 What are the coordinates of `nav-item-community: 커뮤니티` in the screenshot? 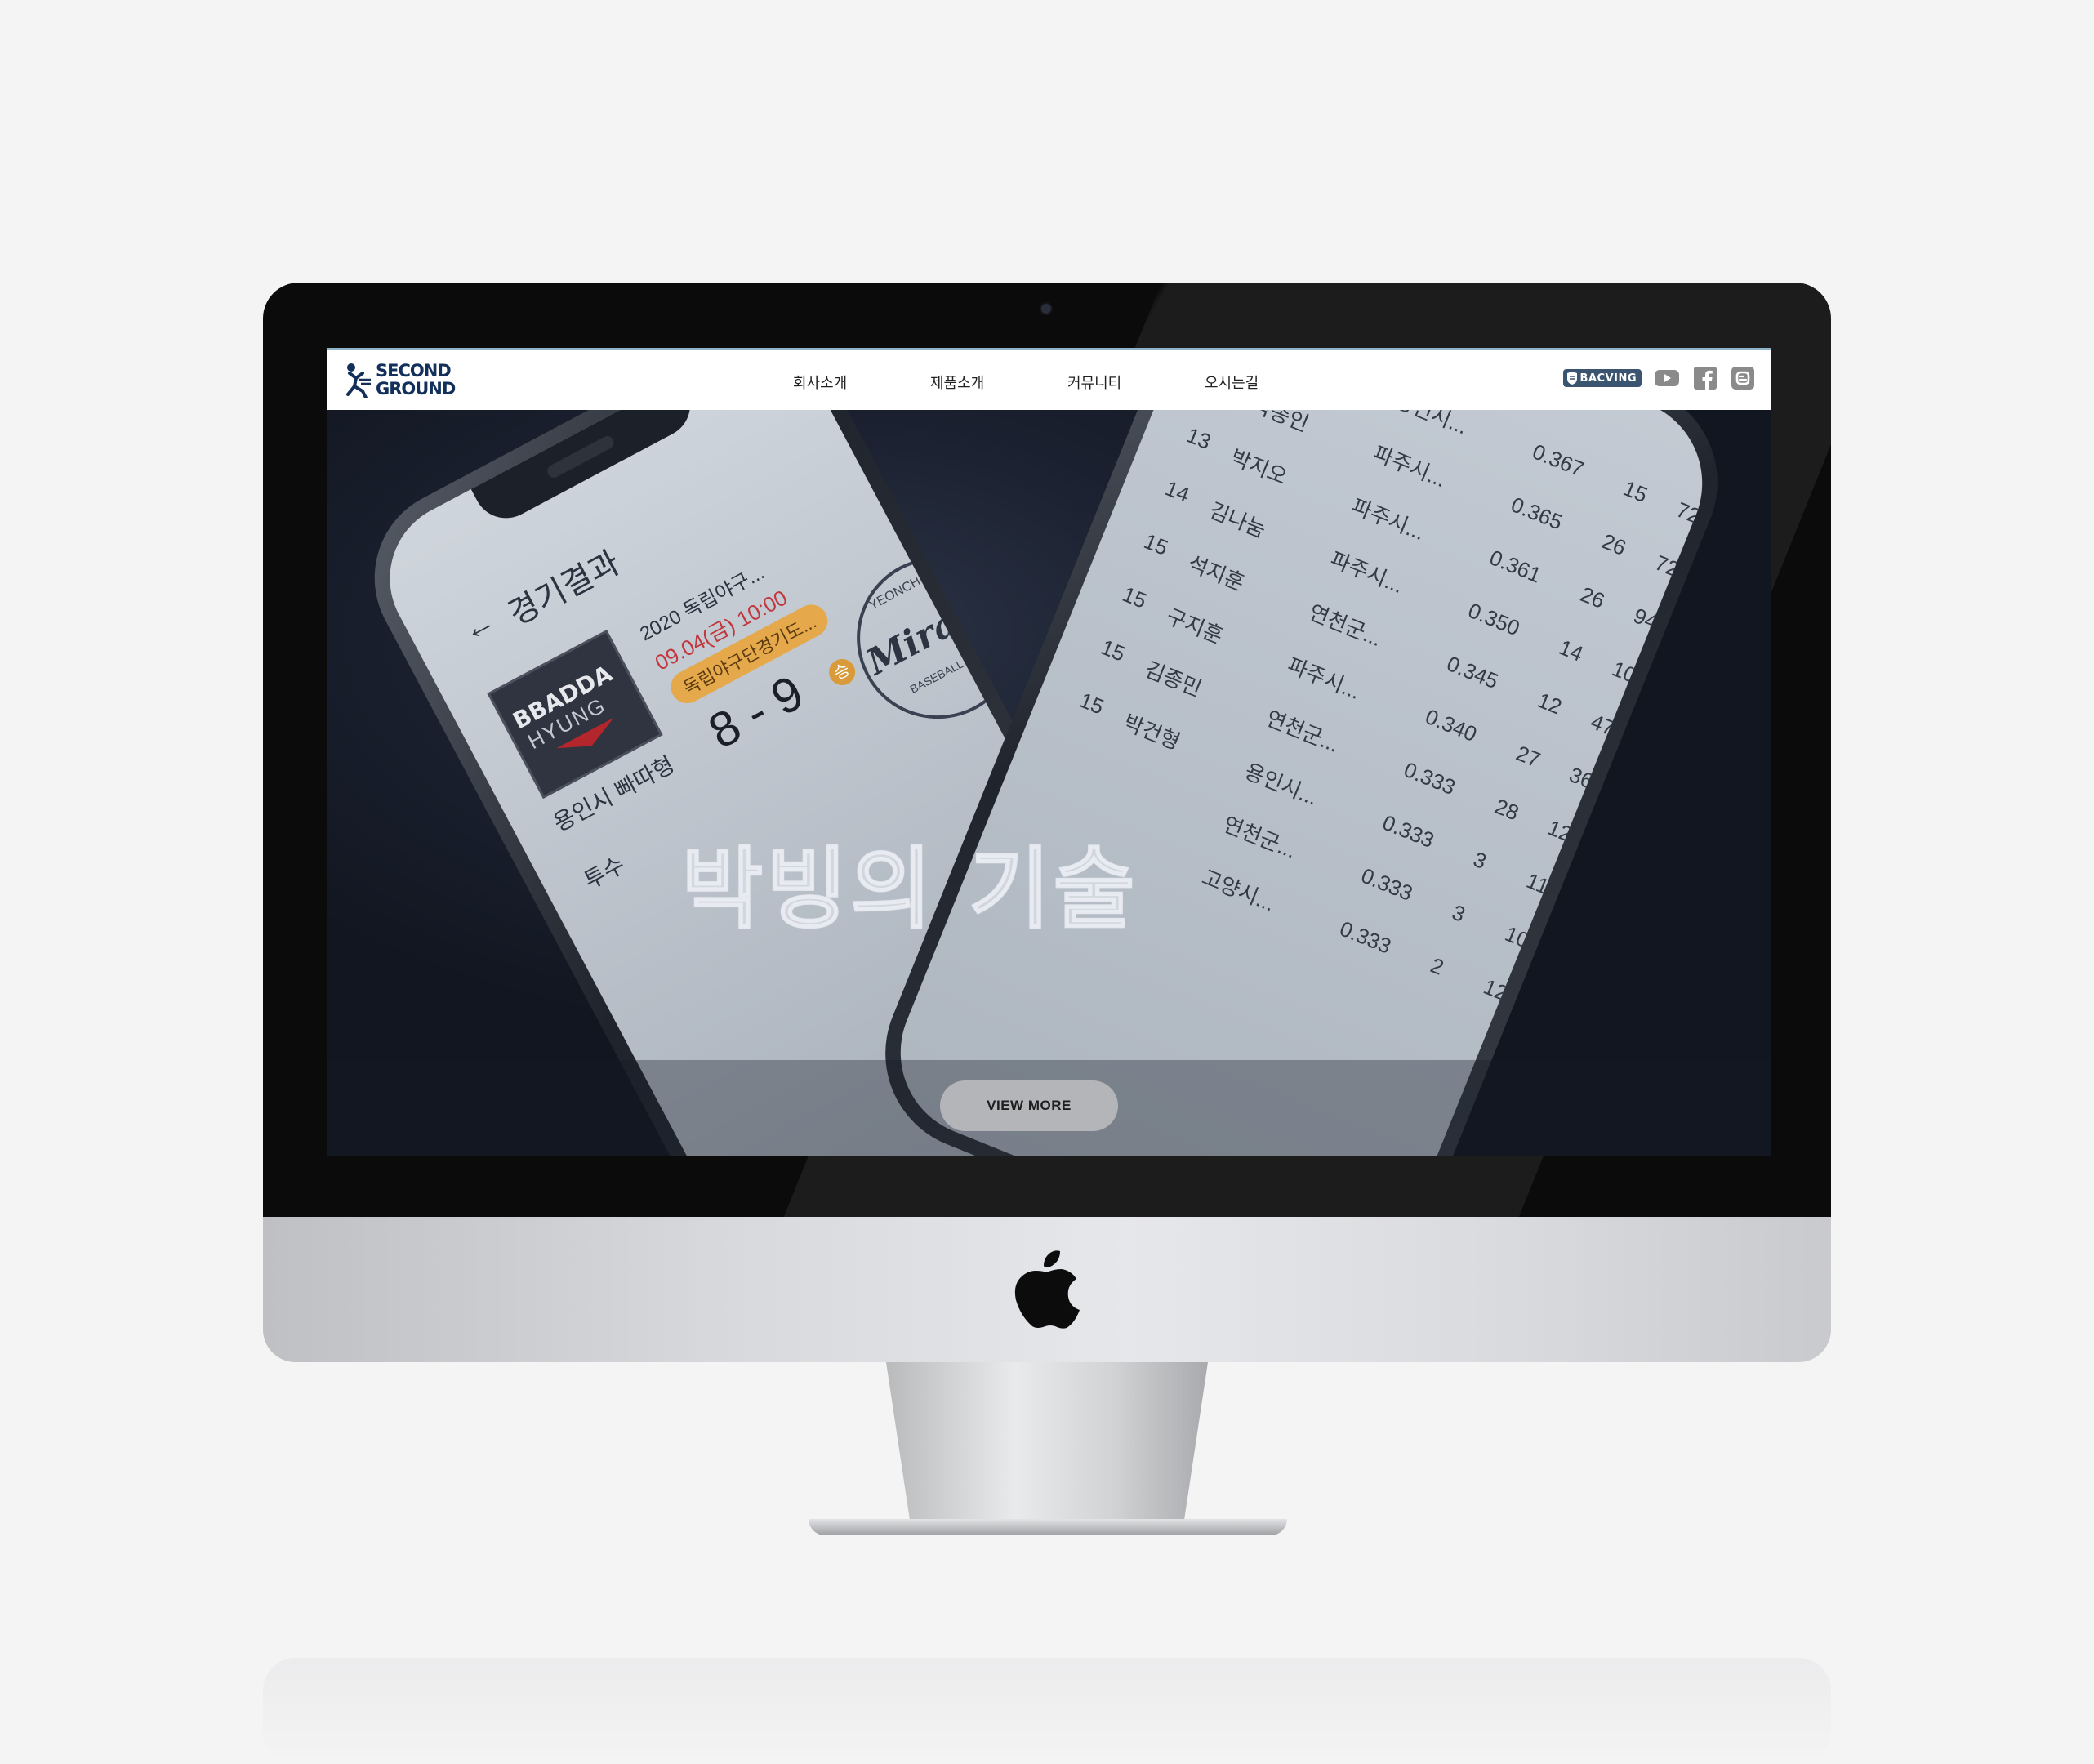 It's located at (1094, 382).